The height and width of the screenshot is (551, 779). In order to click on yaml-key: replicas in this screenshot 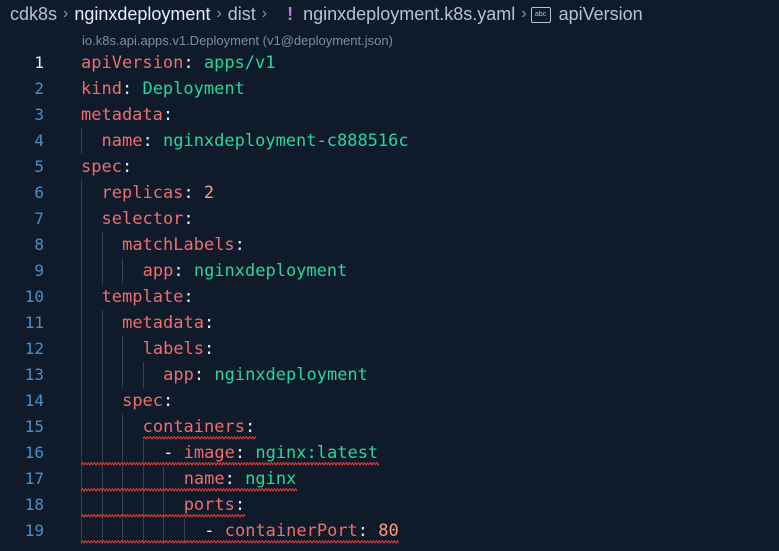, I will do `click(142, 193)`.